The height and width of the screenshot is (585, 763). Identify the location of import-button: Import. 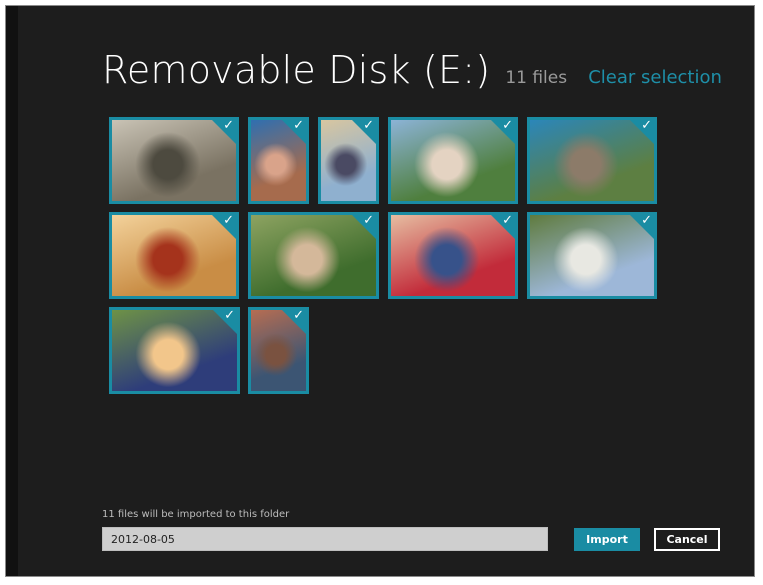
(607, 539).